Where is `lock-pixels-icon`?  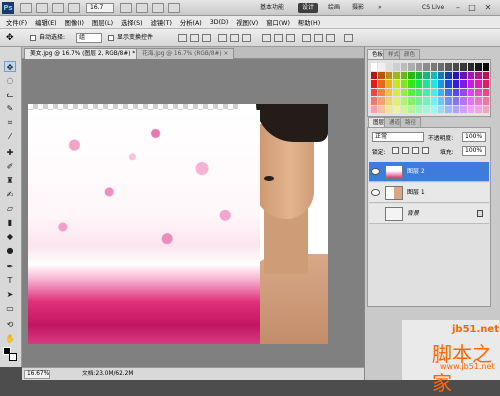 lock-pixels-icon is located at coordinates (405, 150).